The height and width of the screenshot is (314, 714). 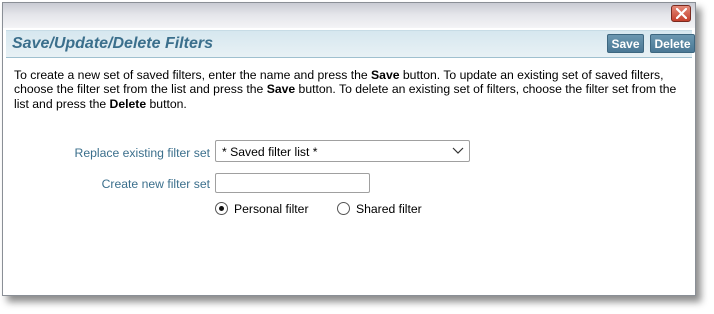 I want to click on personal-filter-radio, so click(x=221, y=208).